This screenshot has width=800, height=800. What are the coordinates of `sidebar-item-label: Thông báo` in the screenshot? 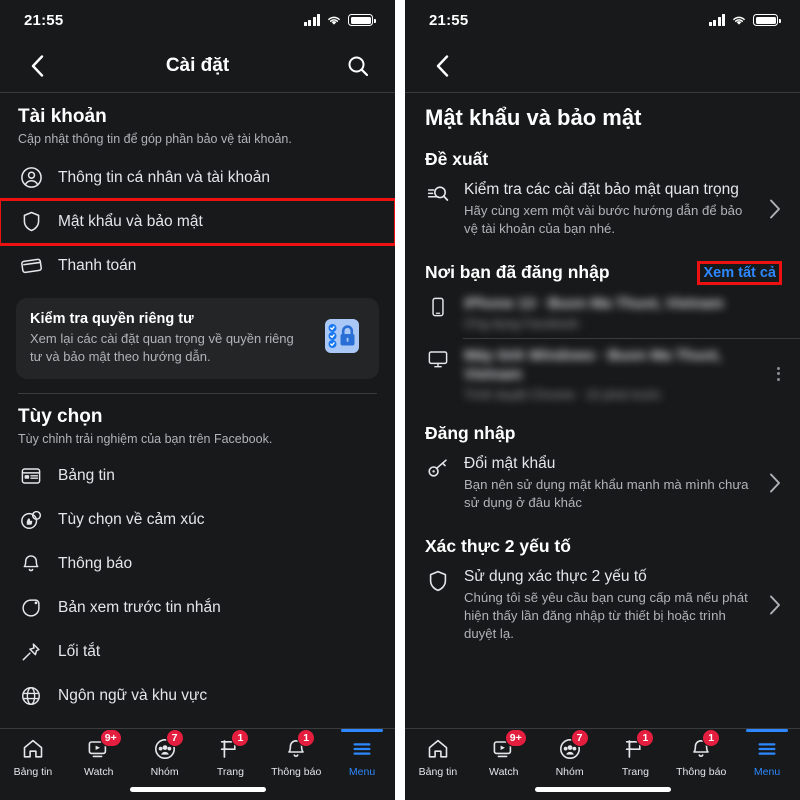 It's located at (95, 563).